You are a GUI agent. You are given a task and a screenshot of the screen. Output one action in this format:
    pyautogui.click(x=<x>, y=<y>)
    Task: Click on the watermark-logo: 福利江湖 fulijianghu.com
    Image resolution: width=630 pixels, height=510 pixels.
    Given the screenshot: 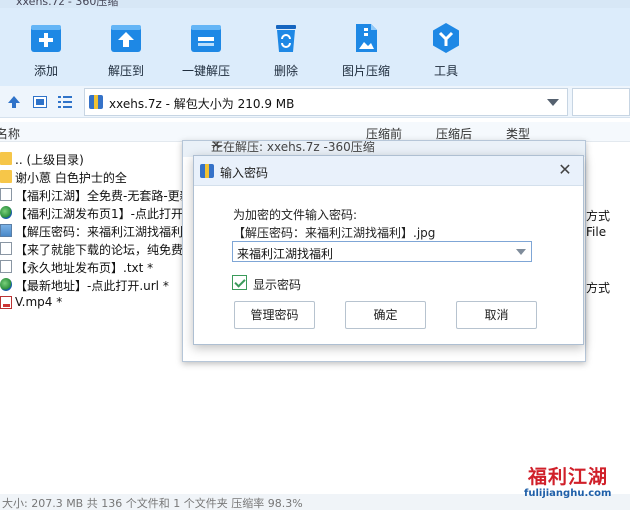 What is the action you would take?
    pyautogui.click(x=575, y=482)
    